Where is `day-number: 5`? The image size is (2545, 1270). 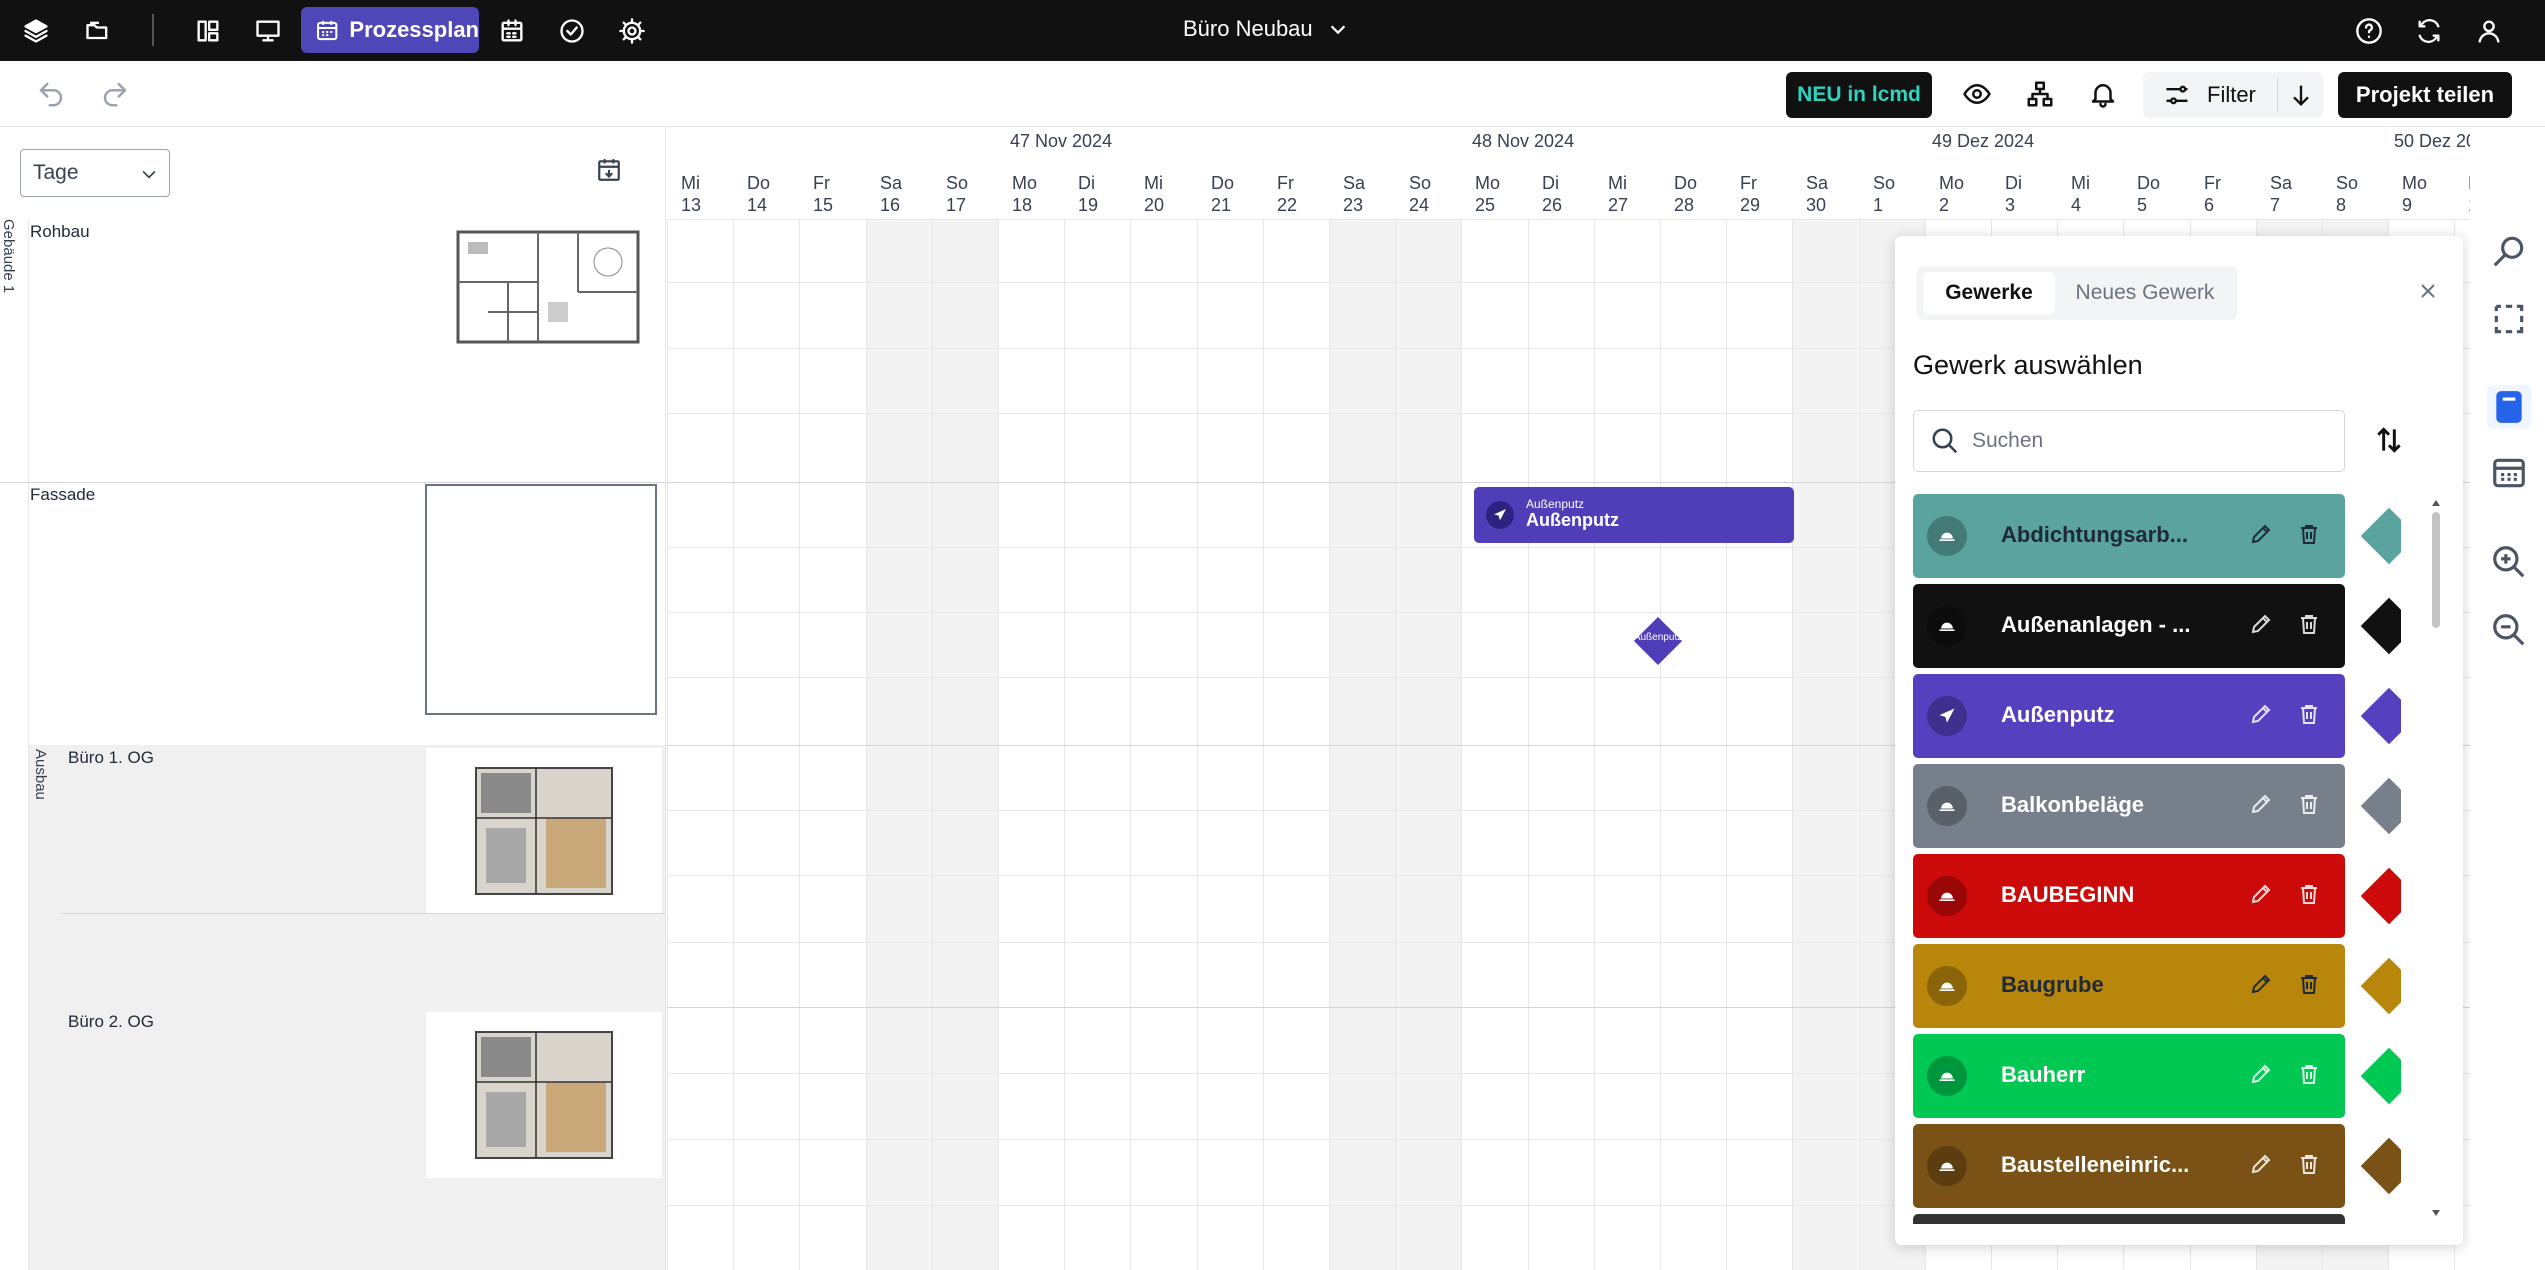
day-number: 5 is located at coordinates (2142, 205).